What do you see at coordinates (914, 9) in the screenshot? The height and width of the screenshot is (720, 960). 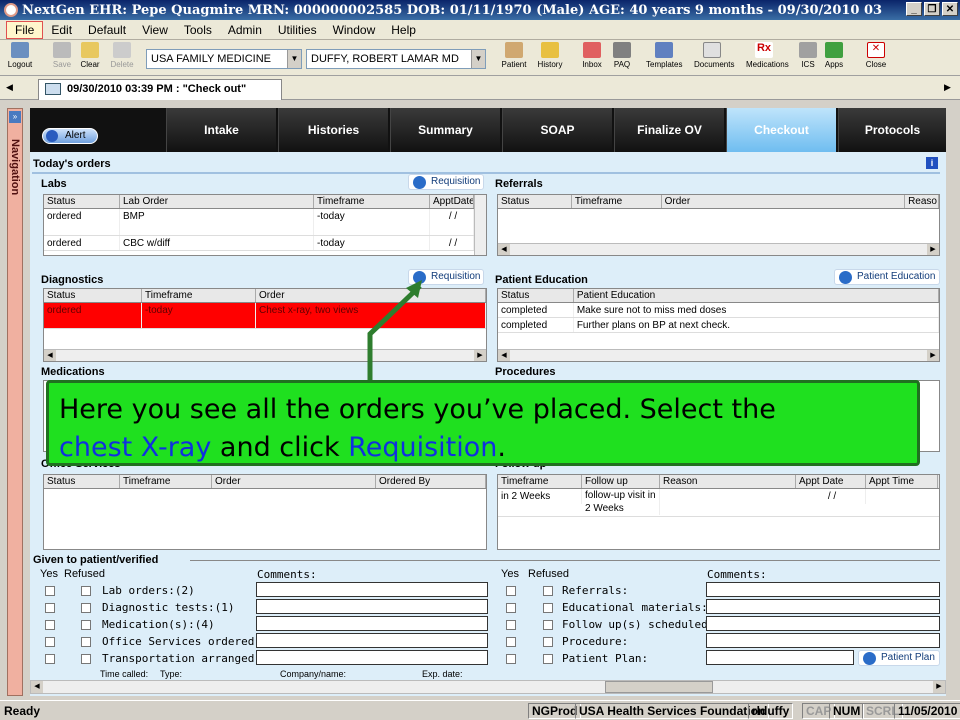 I see `minimize-button: _` at bounding box center [914, 9].